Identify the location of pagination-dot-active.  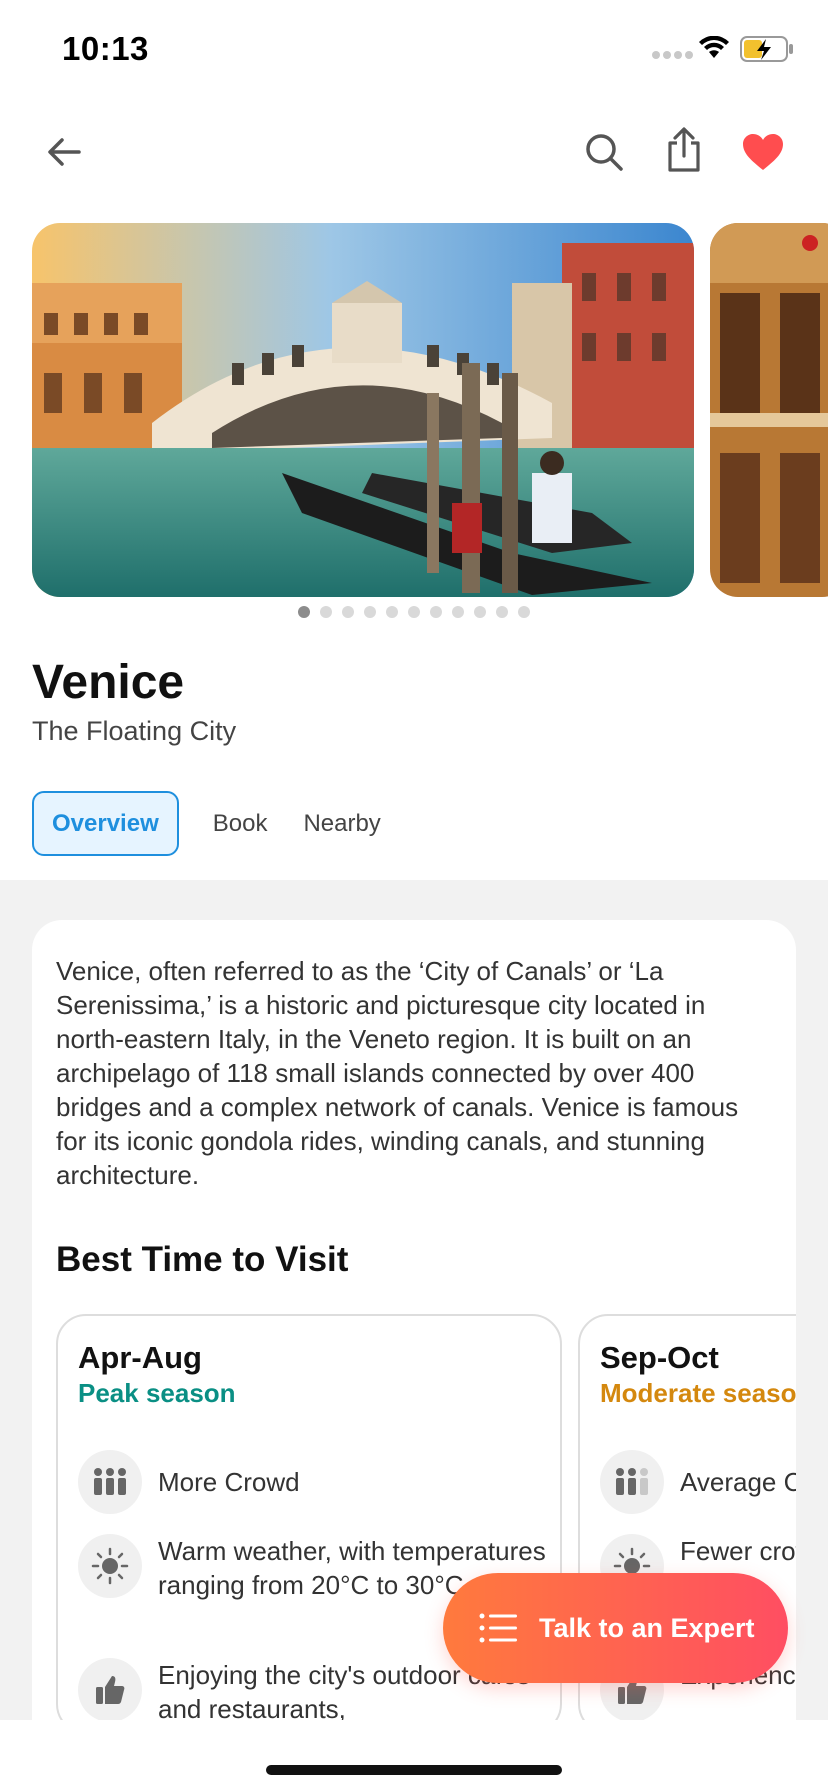
(304, 612).